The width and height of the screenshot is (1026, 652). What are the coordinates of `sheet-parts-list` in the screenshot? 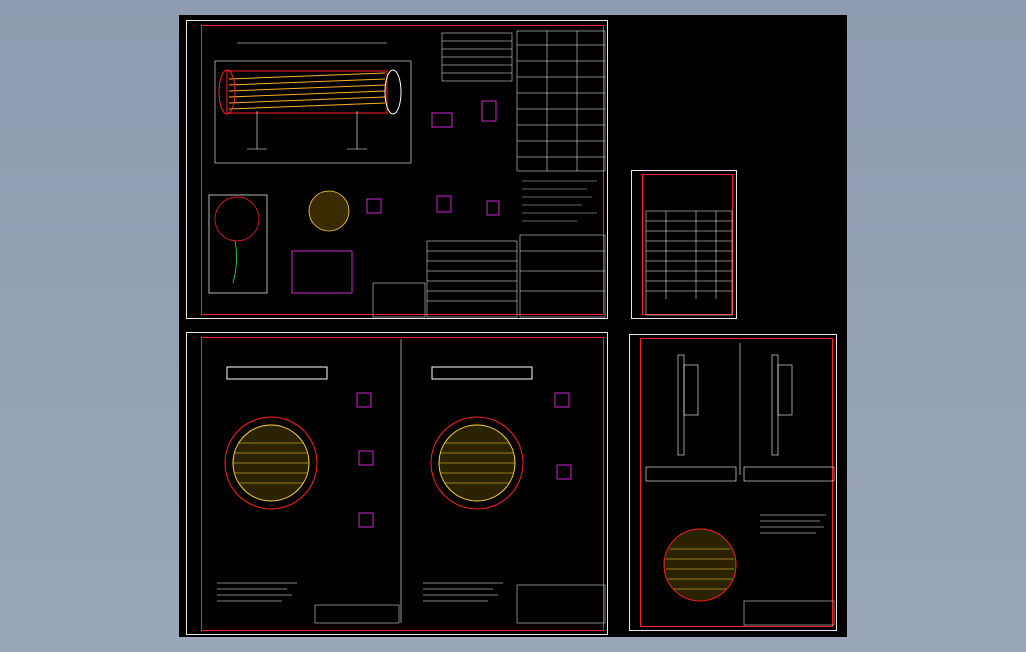 It's located at (684, 244).